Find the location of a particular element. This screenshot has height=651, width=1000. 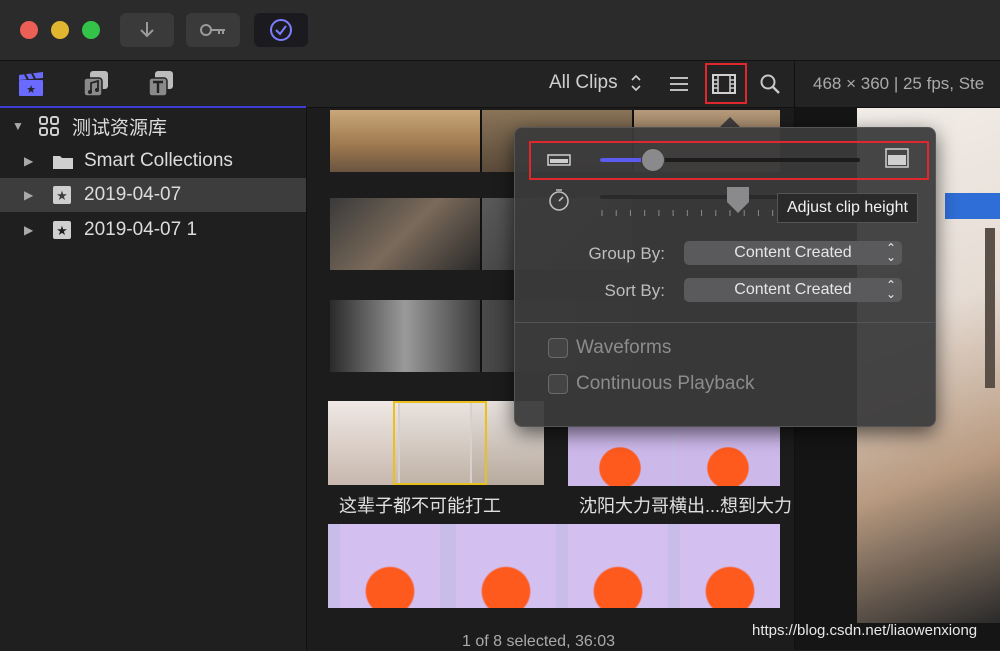

list-view-icon is located at coordinates (679, 84).